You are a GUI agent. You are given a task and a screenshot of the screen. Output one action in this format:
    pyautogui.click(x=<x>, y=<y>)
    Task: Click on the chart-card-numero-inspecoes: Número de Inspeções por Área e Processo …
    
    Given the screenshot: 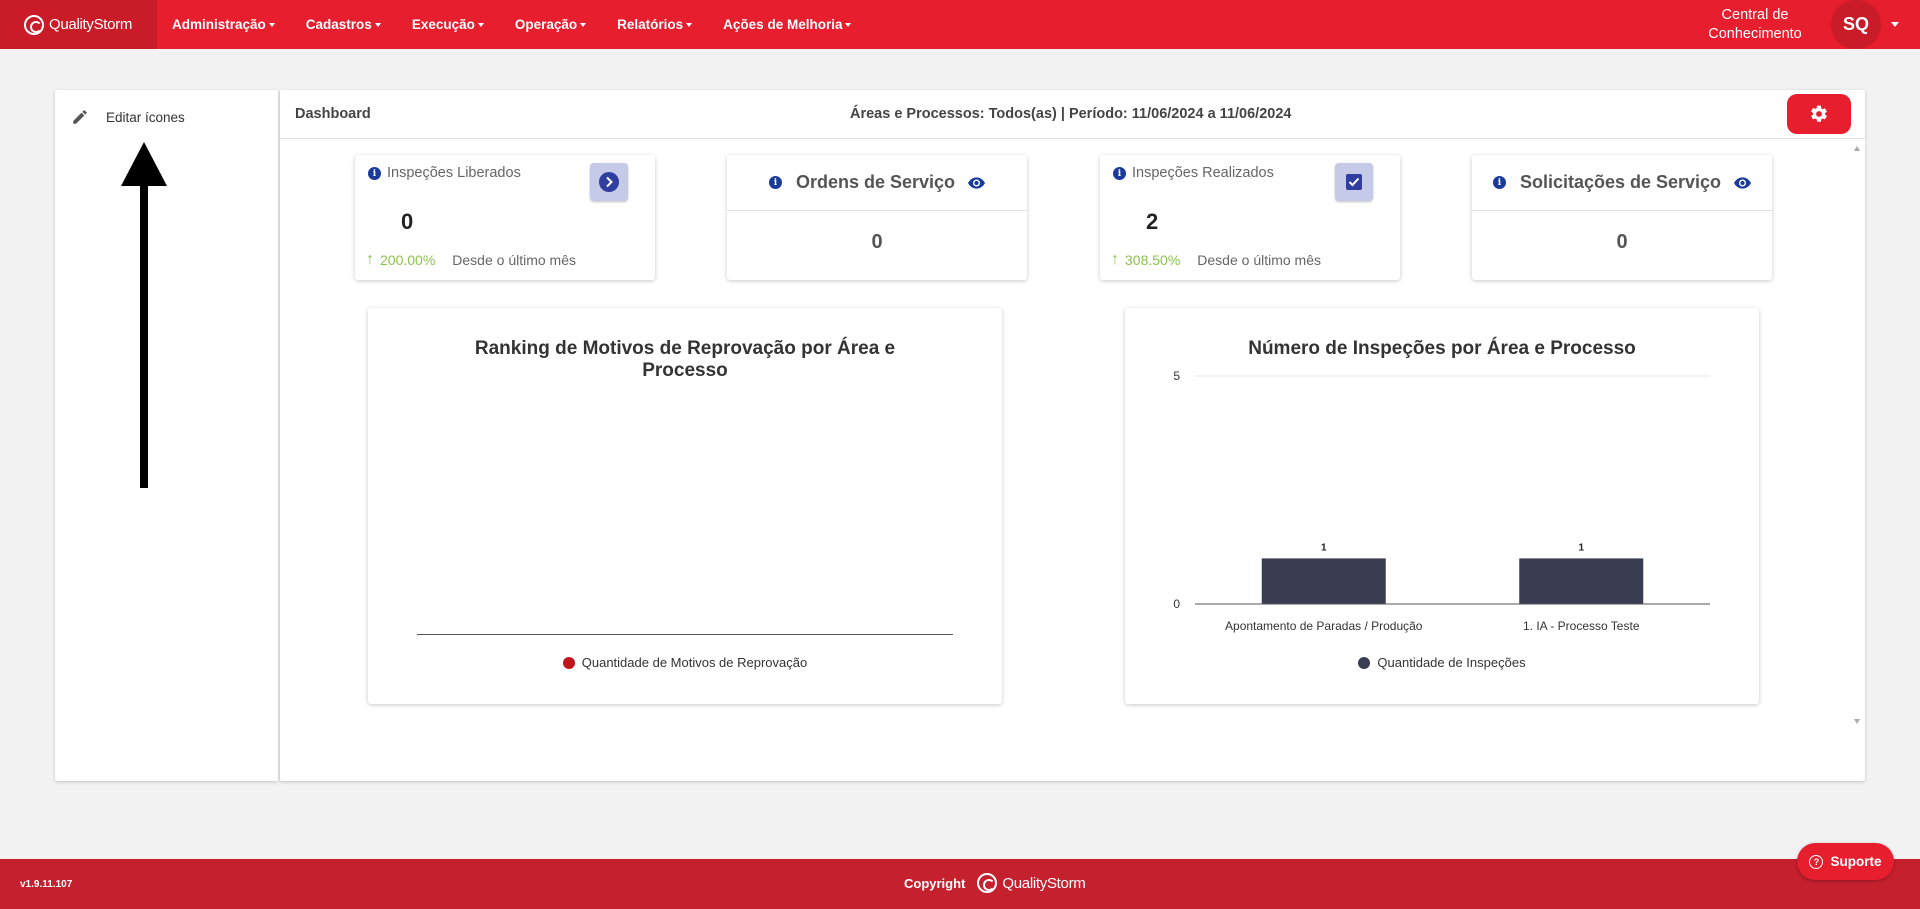 What is the action you would take?
    pyautogui.click(x=1442, y=506)
    